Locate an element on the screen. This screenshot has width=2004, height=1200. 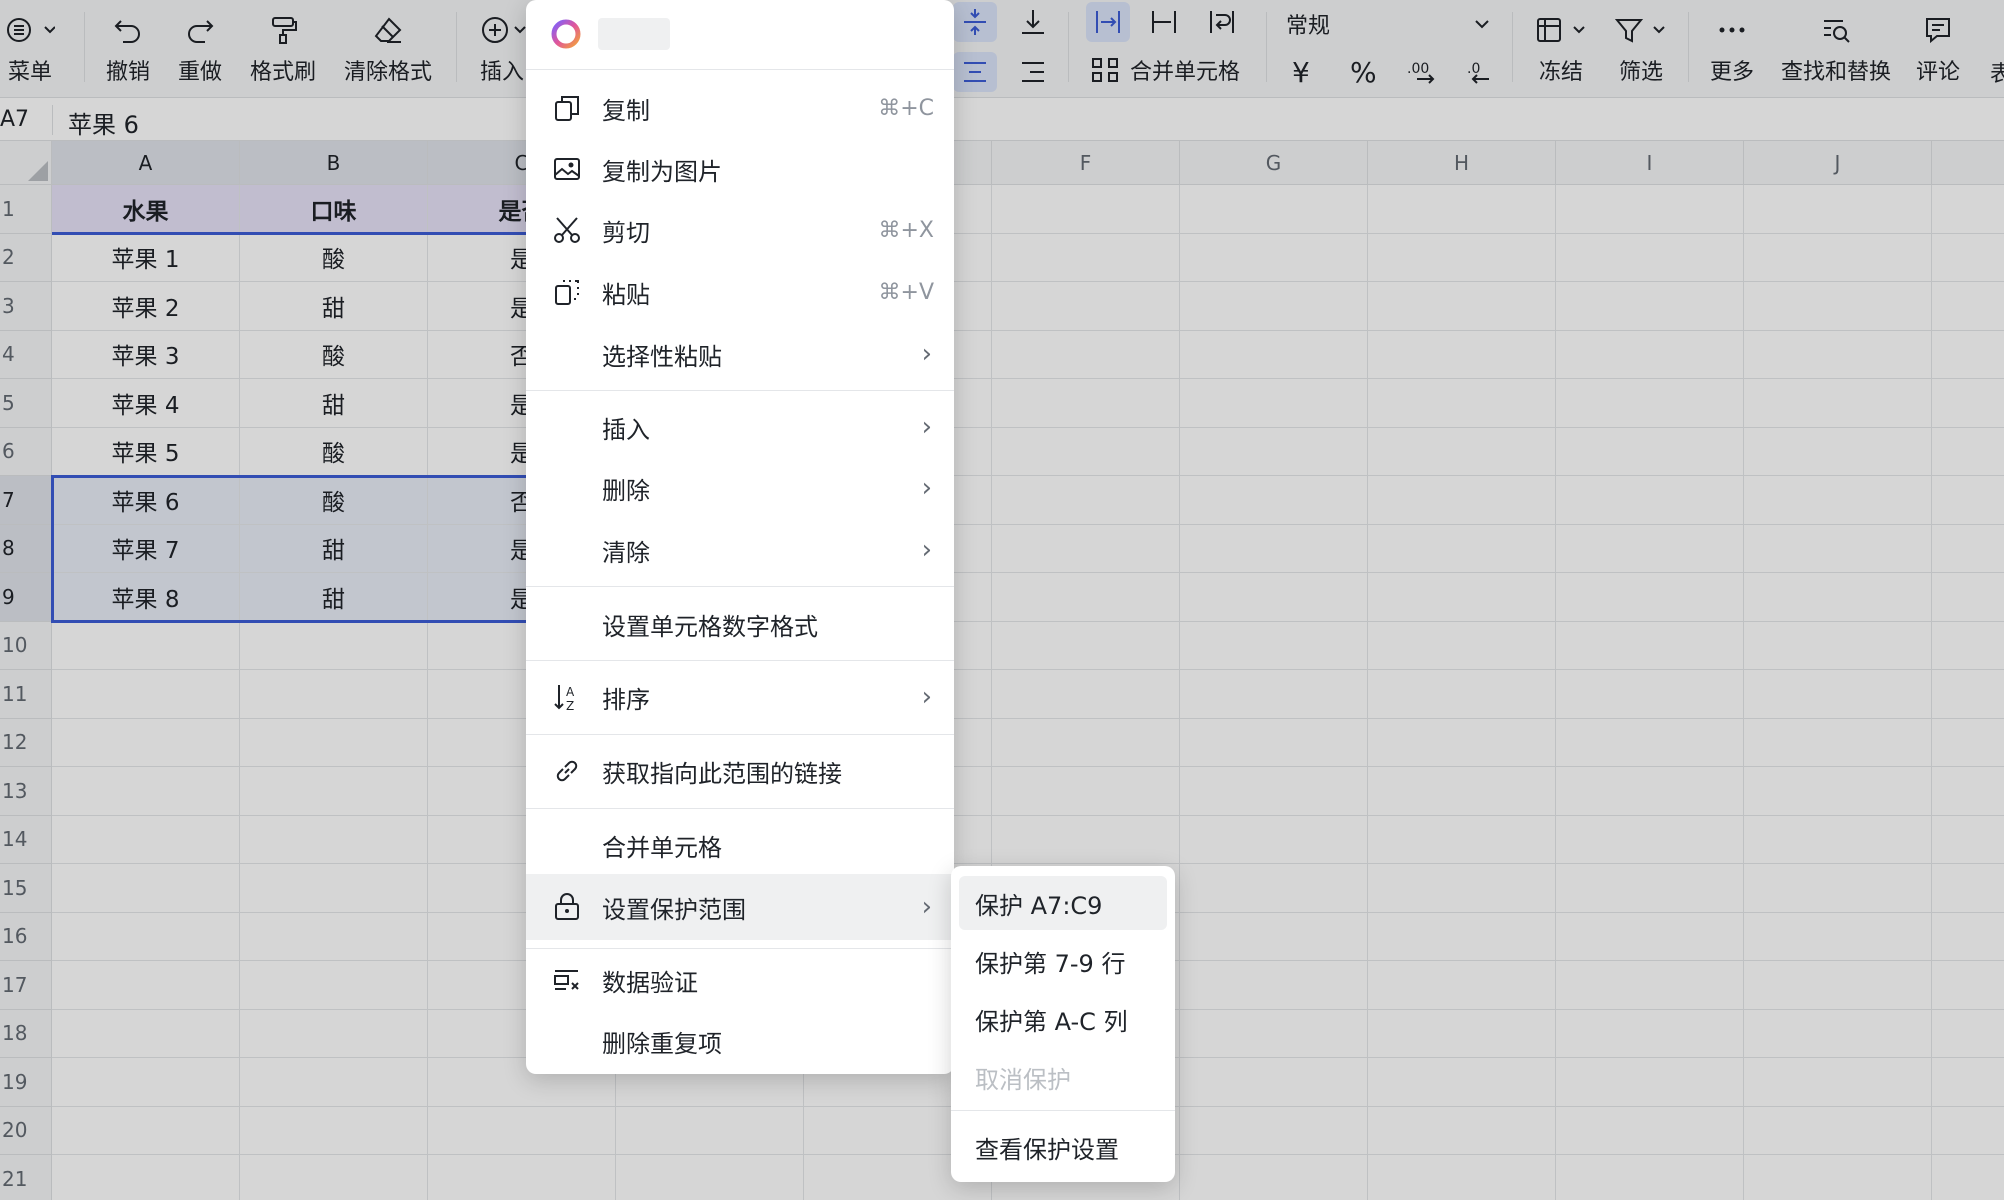
menu-item-data-validation: 数据验证 is located at coordinates (740, 980).